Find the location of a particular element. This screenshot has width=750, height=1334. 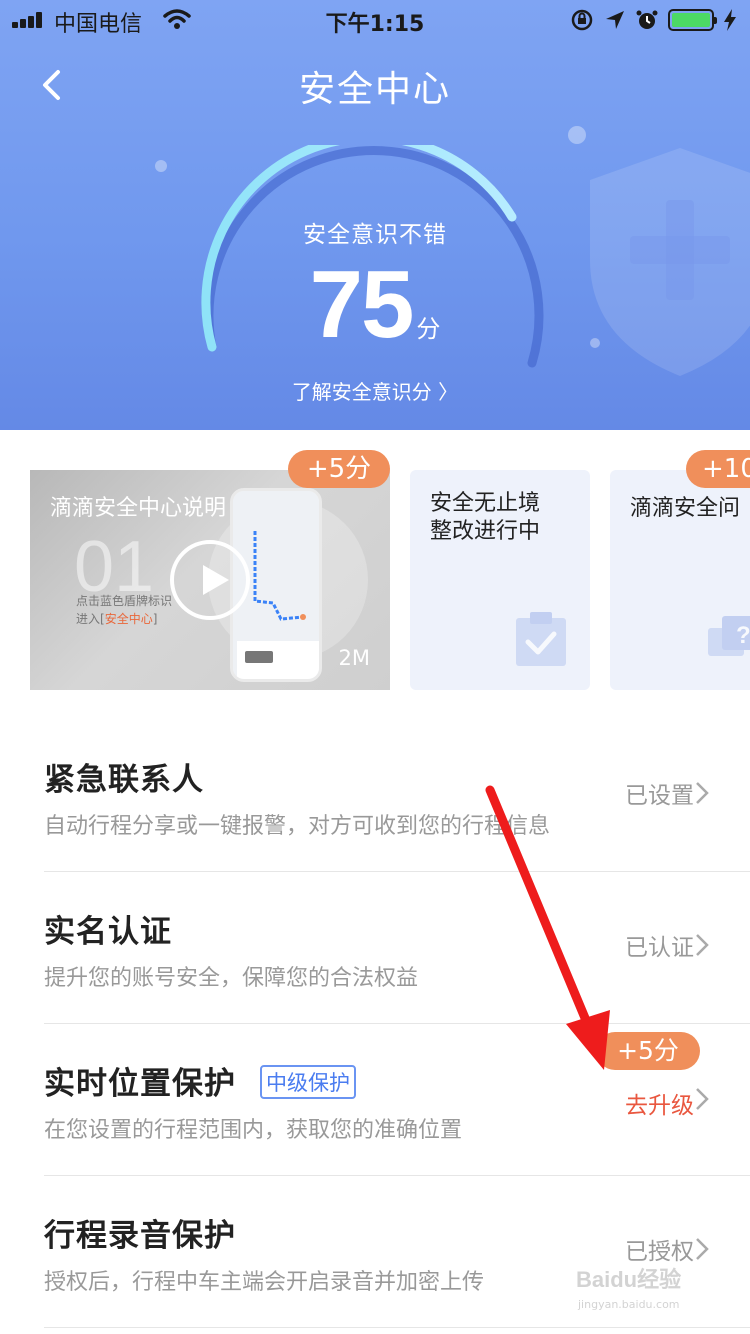

item-desc: 提升您的账号安全，保障您的合法权益 is located at coordinates (231, 978).